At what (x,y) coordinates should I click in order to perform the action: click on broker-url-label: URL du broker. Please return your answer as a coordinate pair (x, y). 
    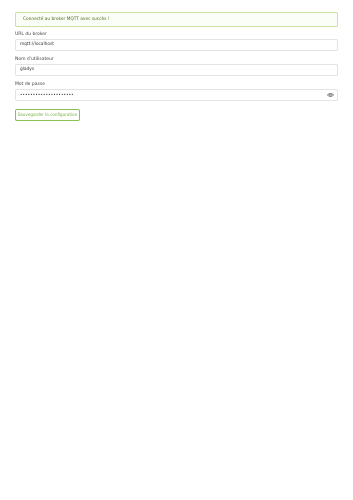
    Looking at the image, I should click on (31, 34).